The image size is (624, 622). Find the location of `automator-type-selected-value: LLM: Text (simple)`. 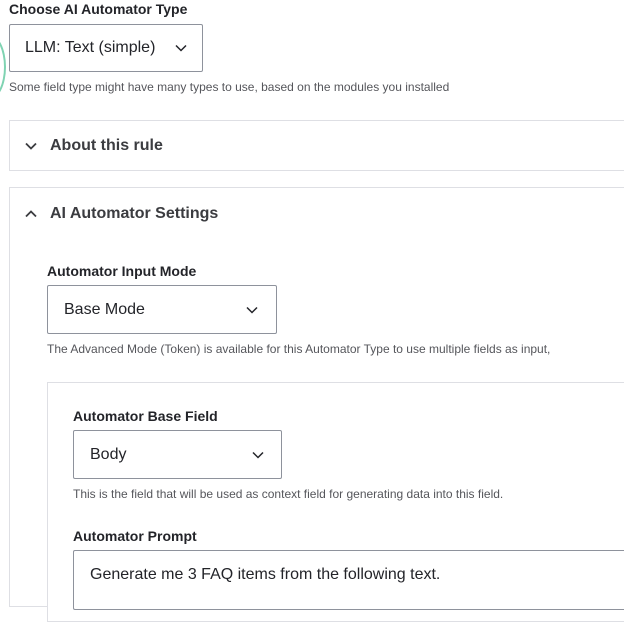

automator-type-selected-value: LLM: Text (simple) is located at coordinates (90, 47).